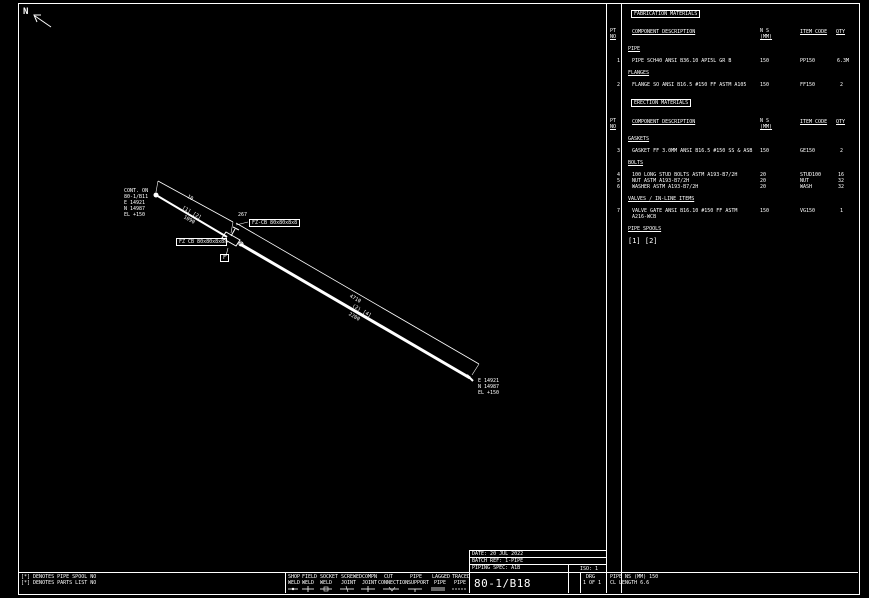 The height and width of the screenshot is (598, 869). What do you see at coordinates (808, 61) in the screenshot?
I see `row-1-code: PP150` at bounding box center [808, 61].